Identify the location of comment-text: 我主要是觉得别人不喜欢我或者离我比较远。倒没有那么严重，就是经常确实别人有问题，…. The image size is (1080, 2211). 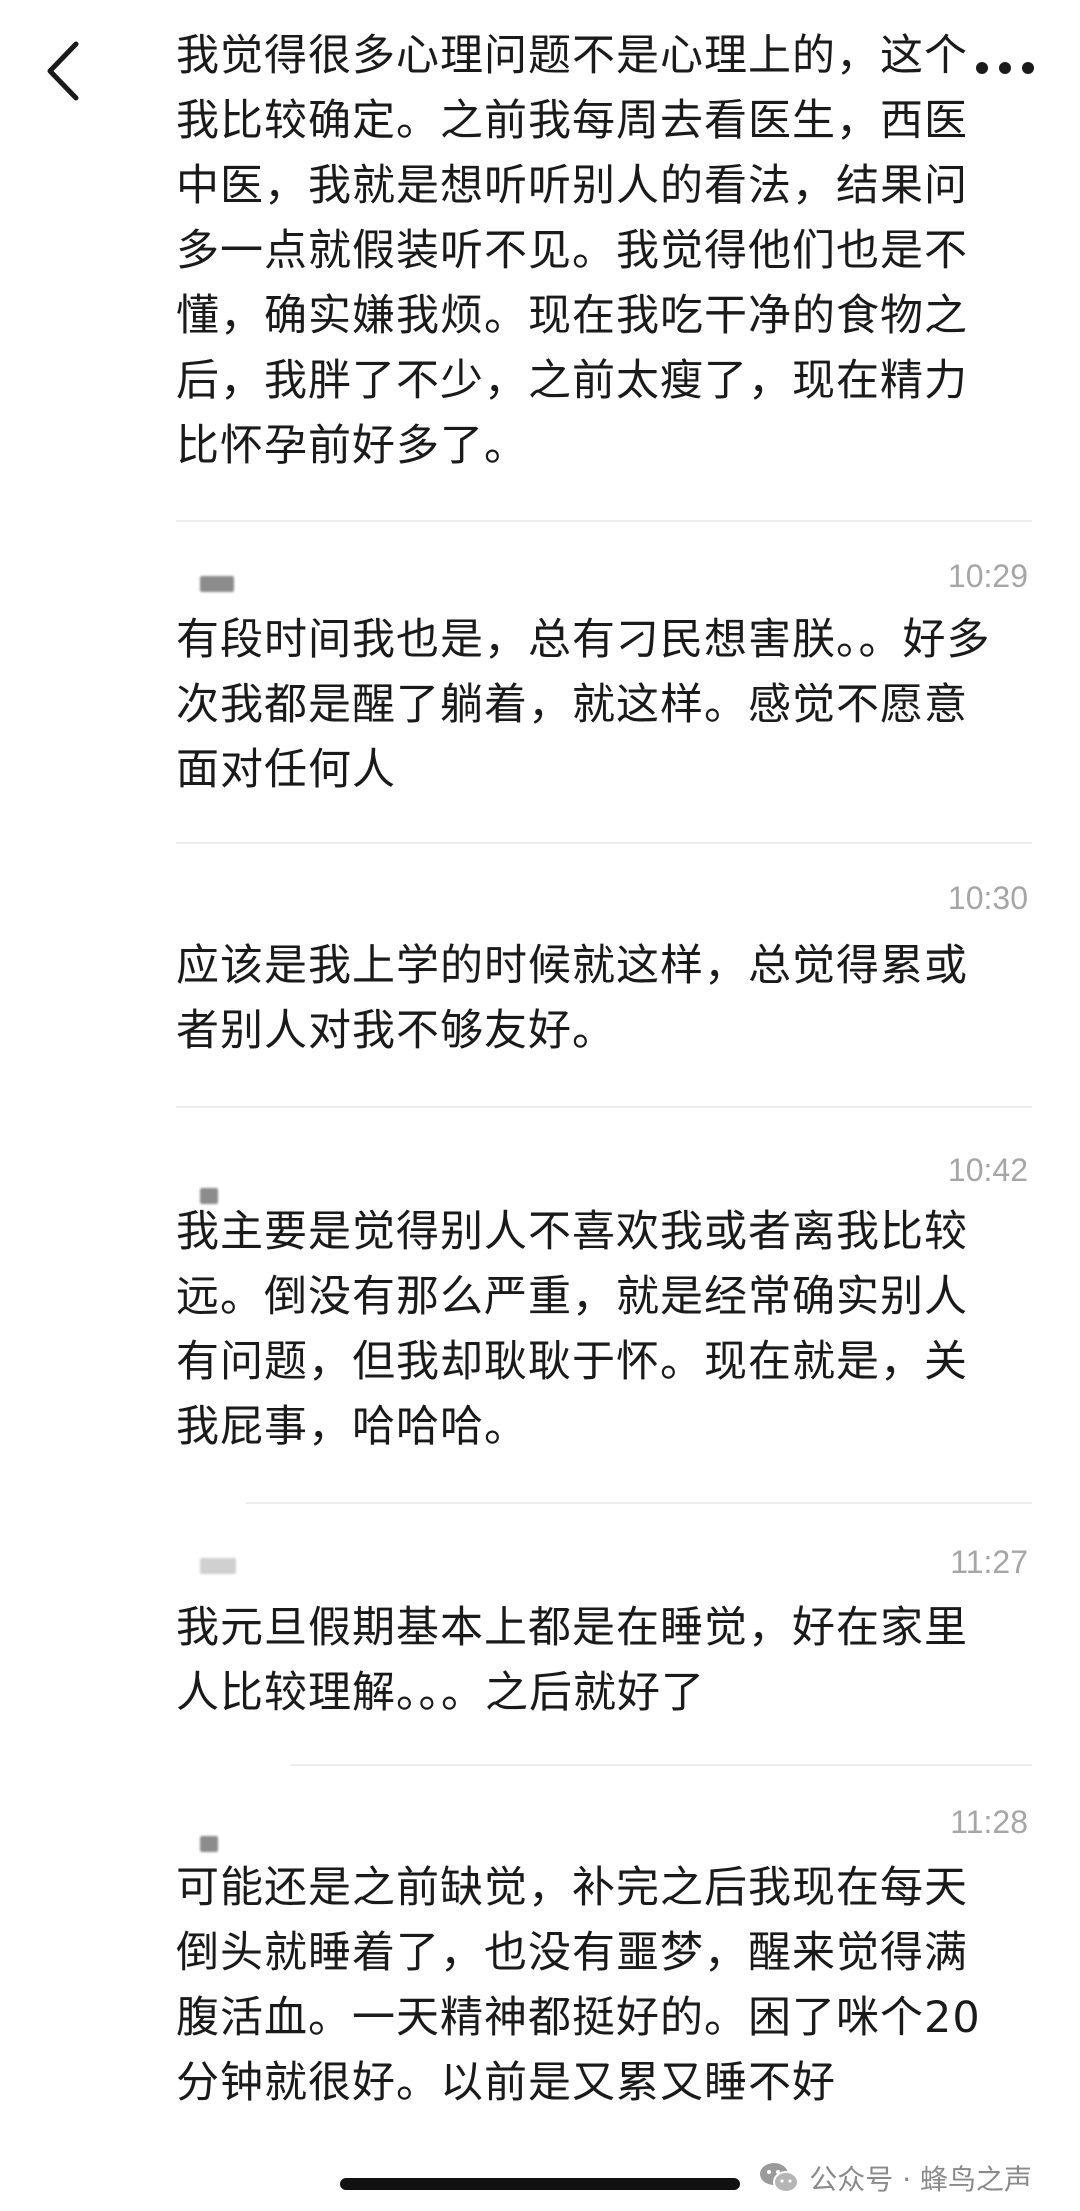
(572, 1329).